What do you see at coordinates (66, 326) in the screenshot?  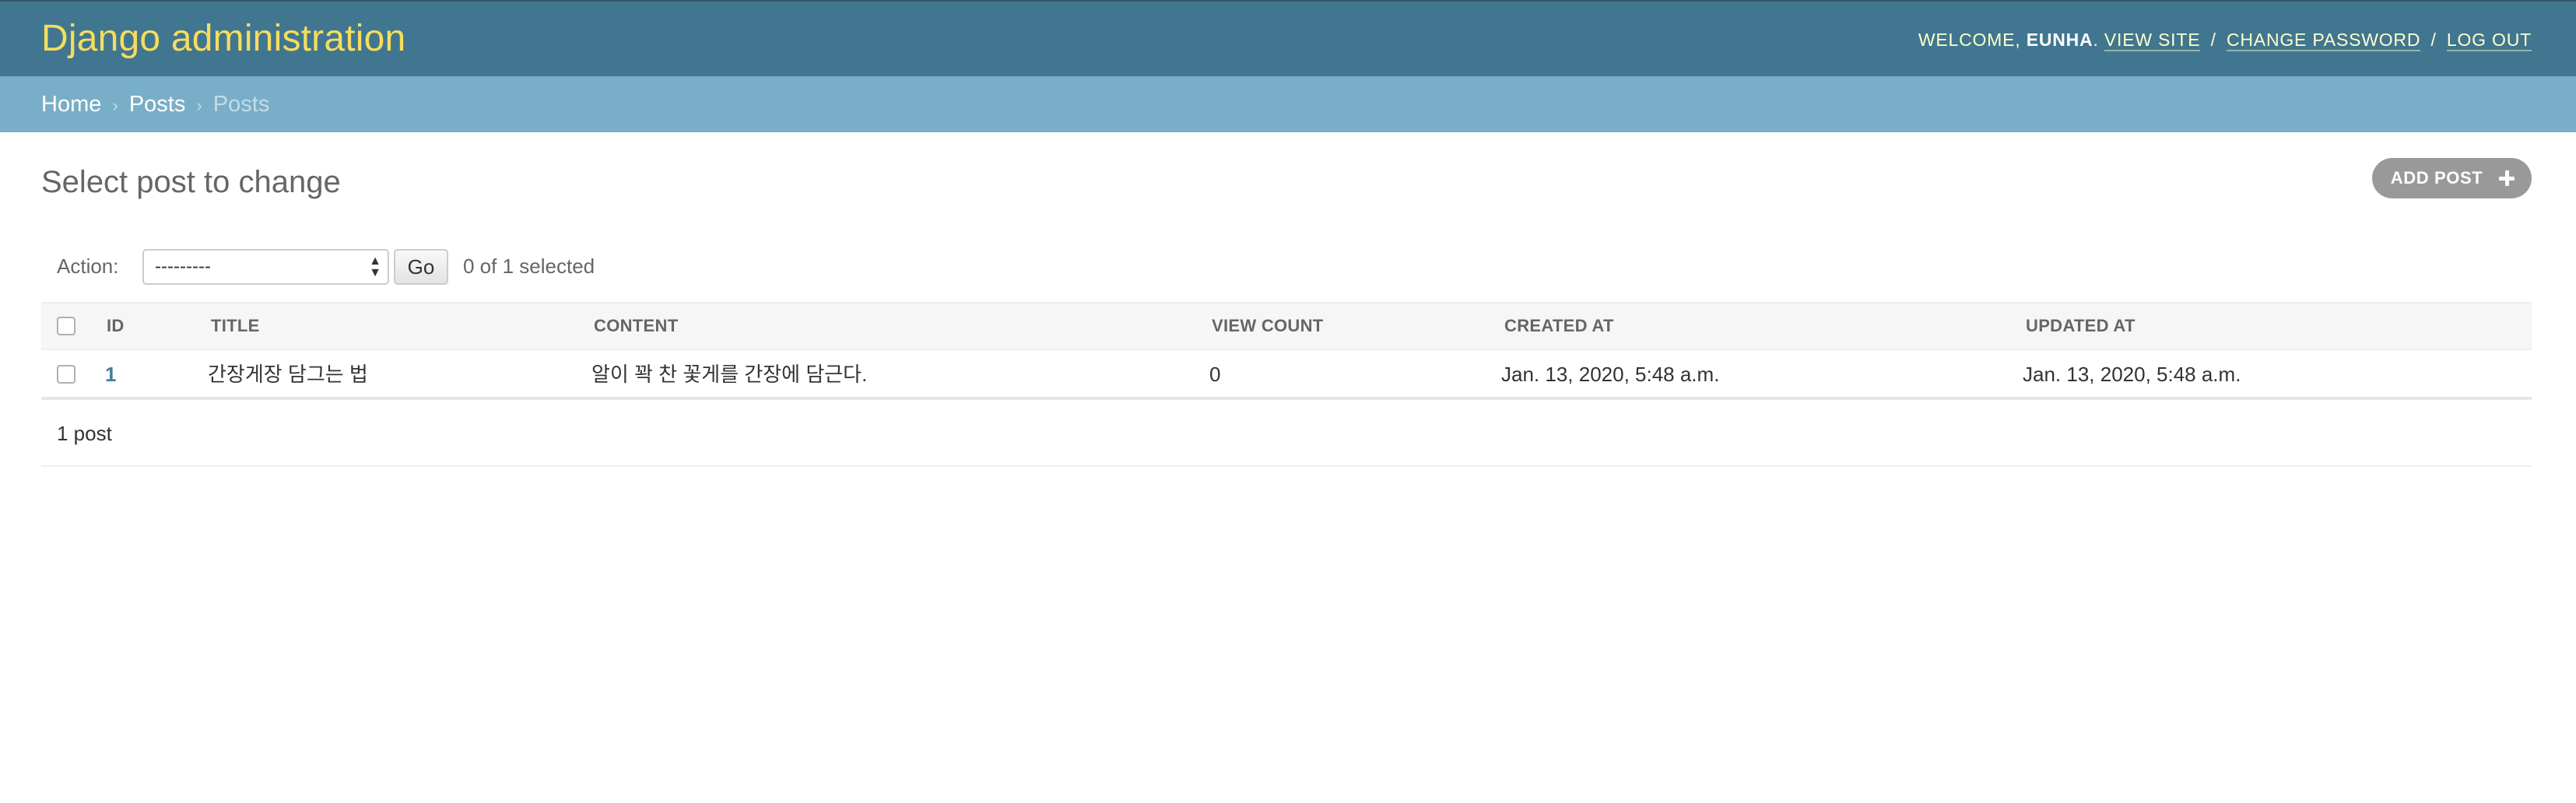 I see `select-all-checkbox` at bounding box center [66, 326].